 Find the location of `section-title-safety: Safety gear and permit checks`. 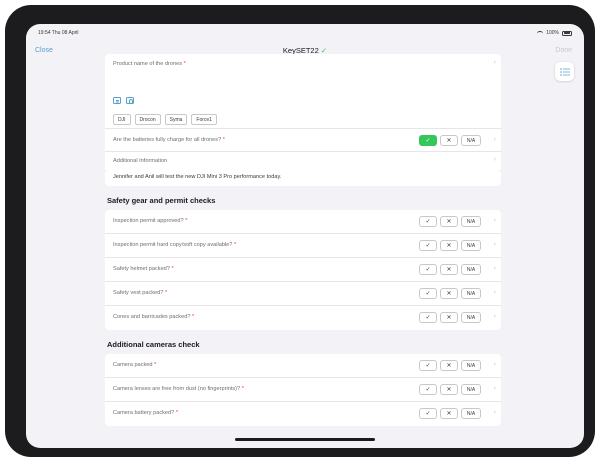

section-title-safety: Safety gear and permit checks is located at coordinates (161, 200).